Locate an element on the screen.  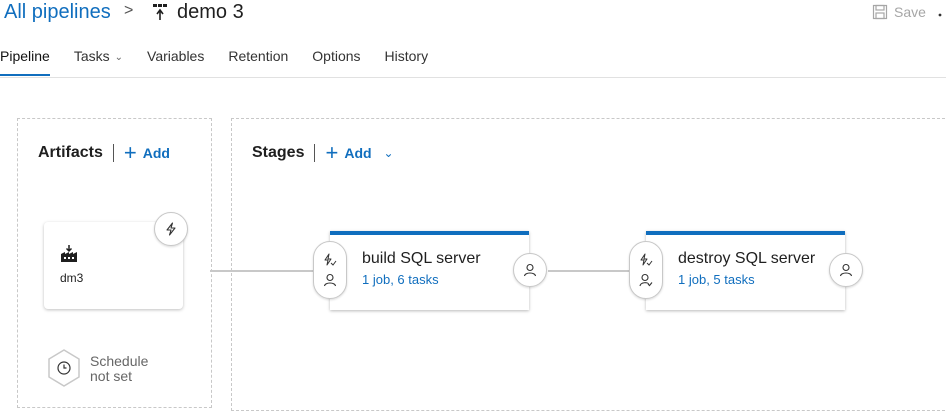
artifacts-heading: Artifacts is located at coordinates (70, 152).